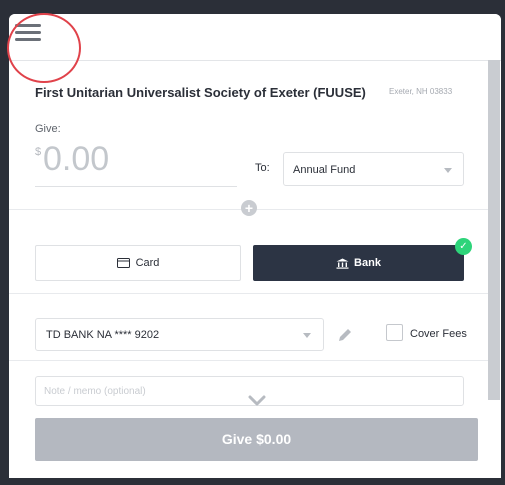  Describe the element at coordinates (136, 186) in the screenshot. I see `amount-underline` at that location.